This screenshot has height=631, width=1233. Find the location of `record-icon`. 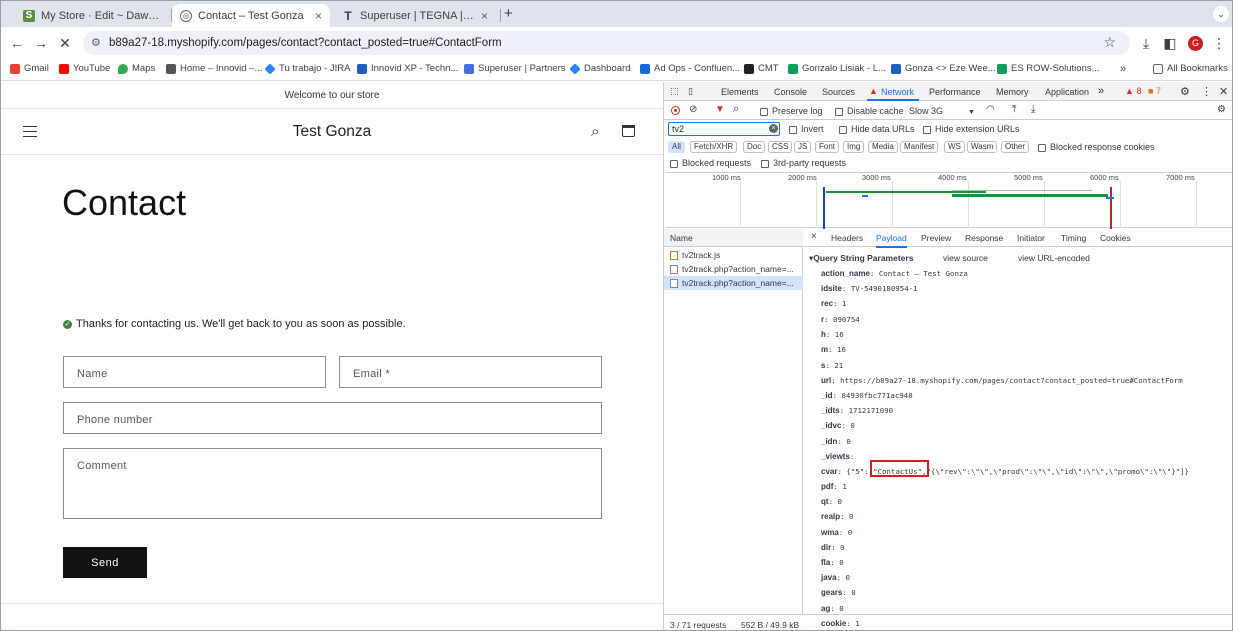

record-icon is located at coordinates (675, 110).